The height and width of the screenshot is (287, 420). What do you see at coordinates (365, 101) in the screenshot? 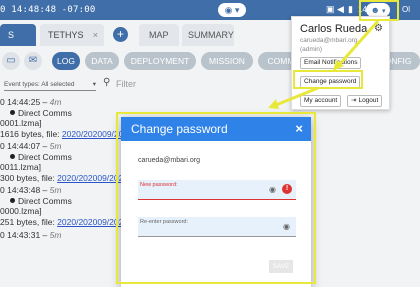
I see `logout-button: ⇥ Logout` at bounding box center [365, 101].